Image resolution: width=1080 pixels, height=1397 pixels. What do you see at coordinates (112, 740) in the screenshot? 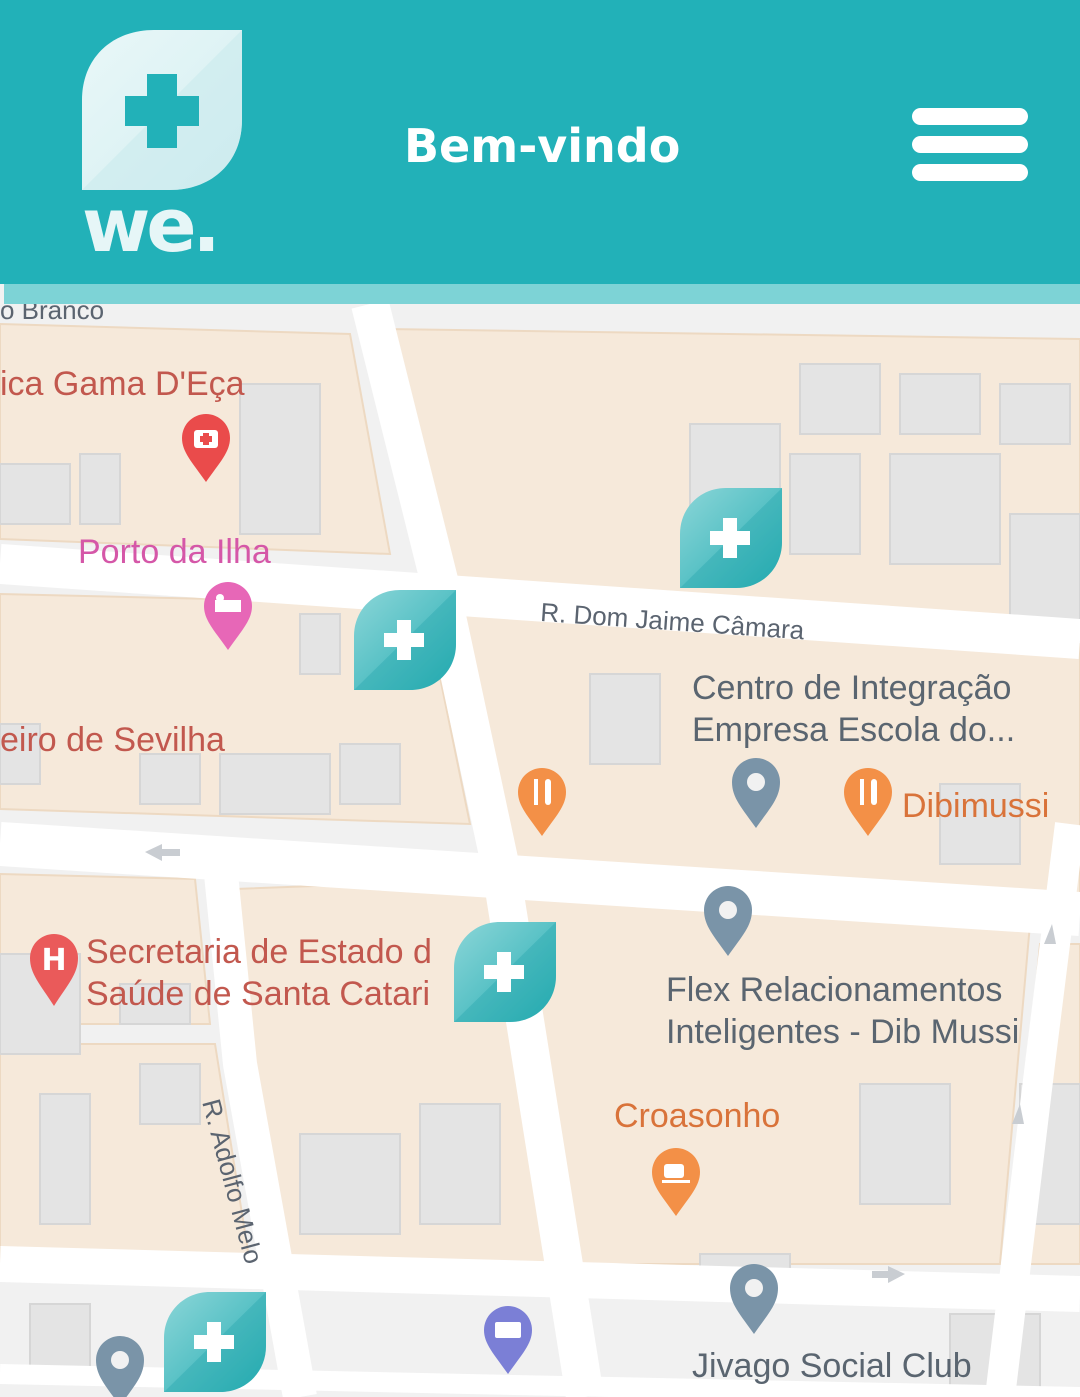
I see `place-label: eiro de Sevilha` at bounding box center [112, 740].